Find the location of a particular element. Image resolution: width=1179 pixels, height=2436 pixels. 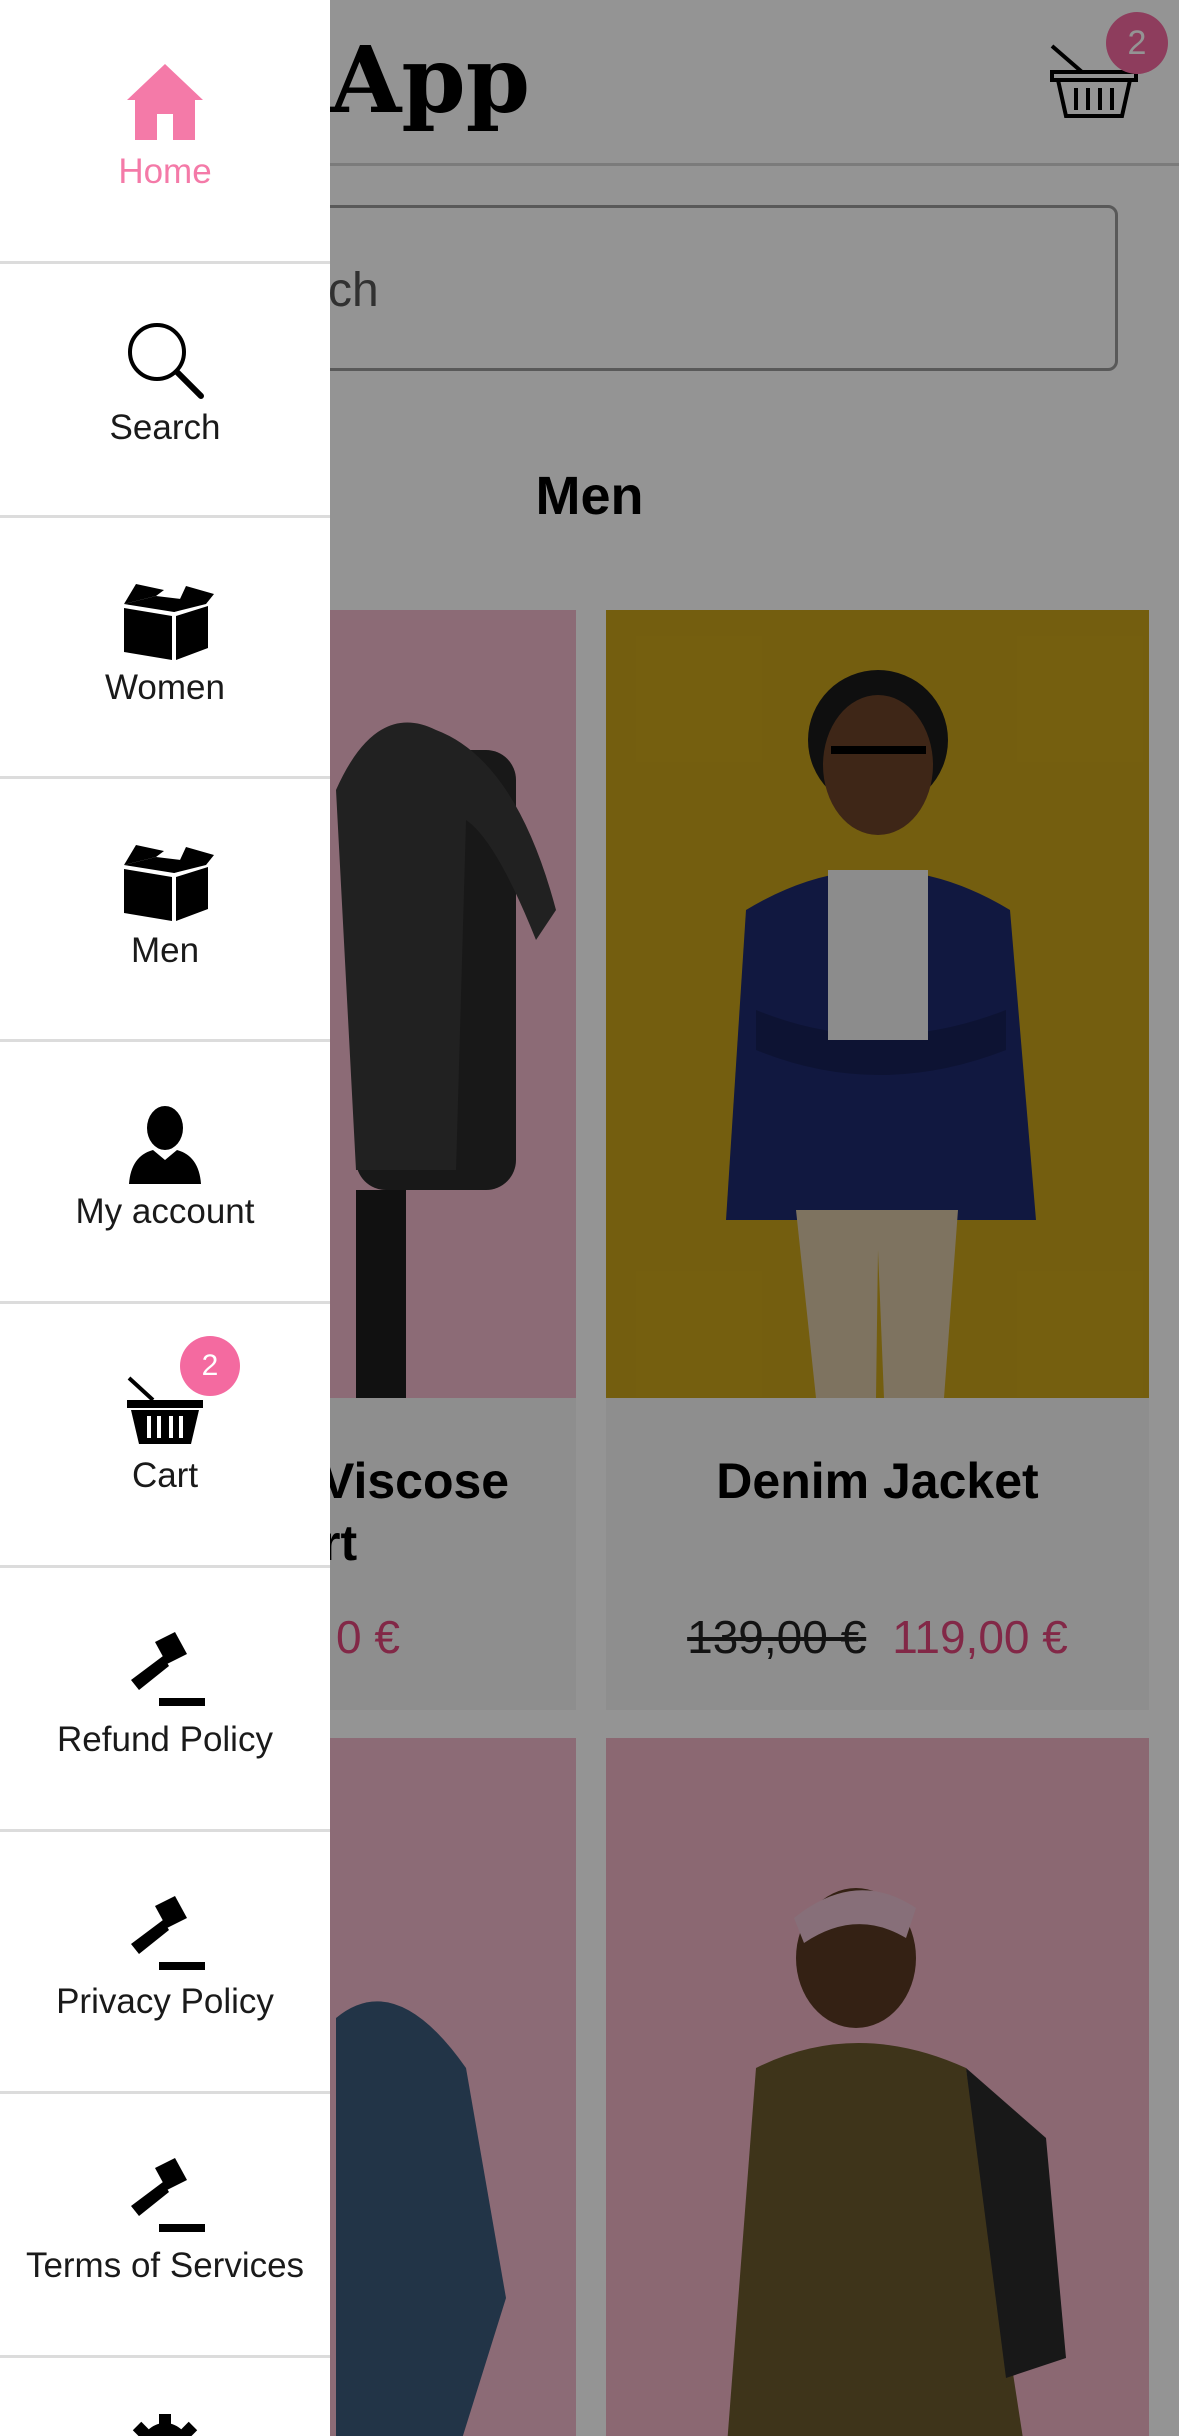

drawer-item-women: Women is located at coordinates (165, 648).